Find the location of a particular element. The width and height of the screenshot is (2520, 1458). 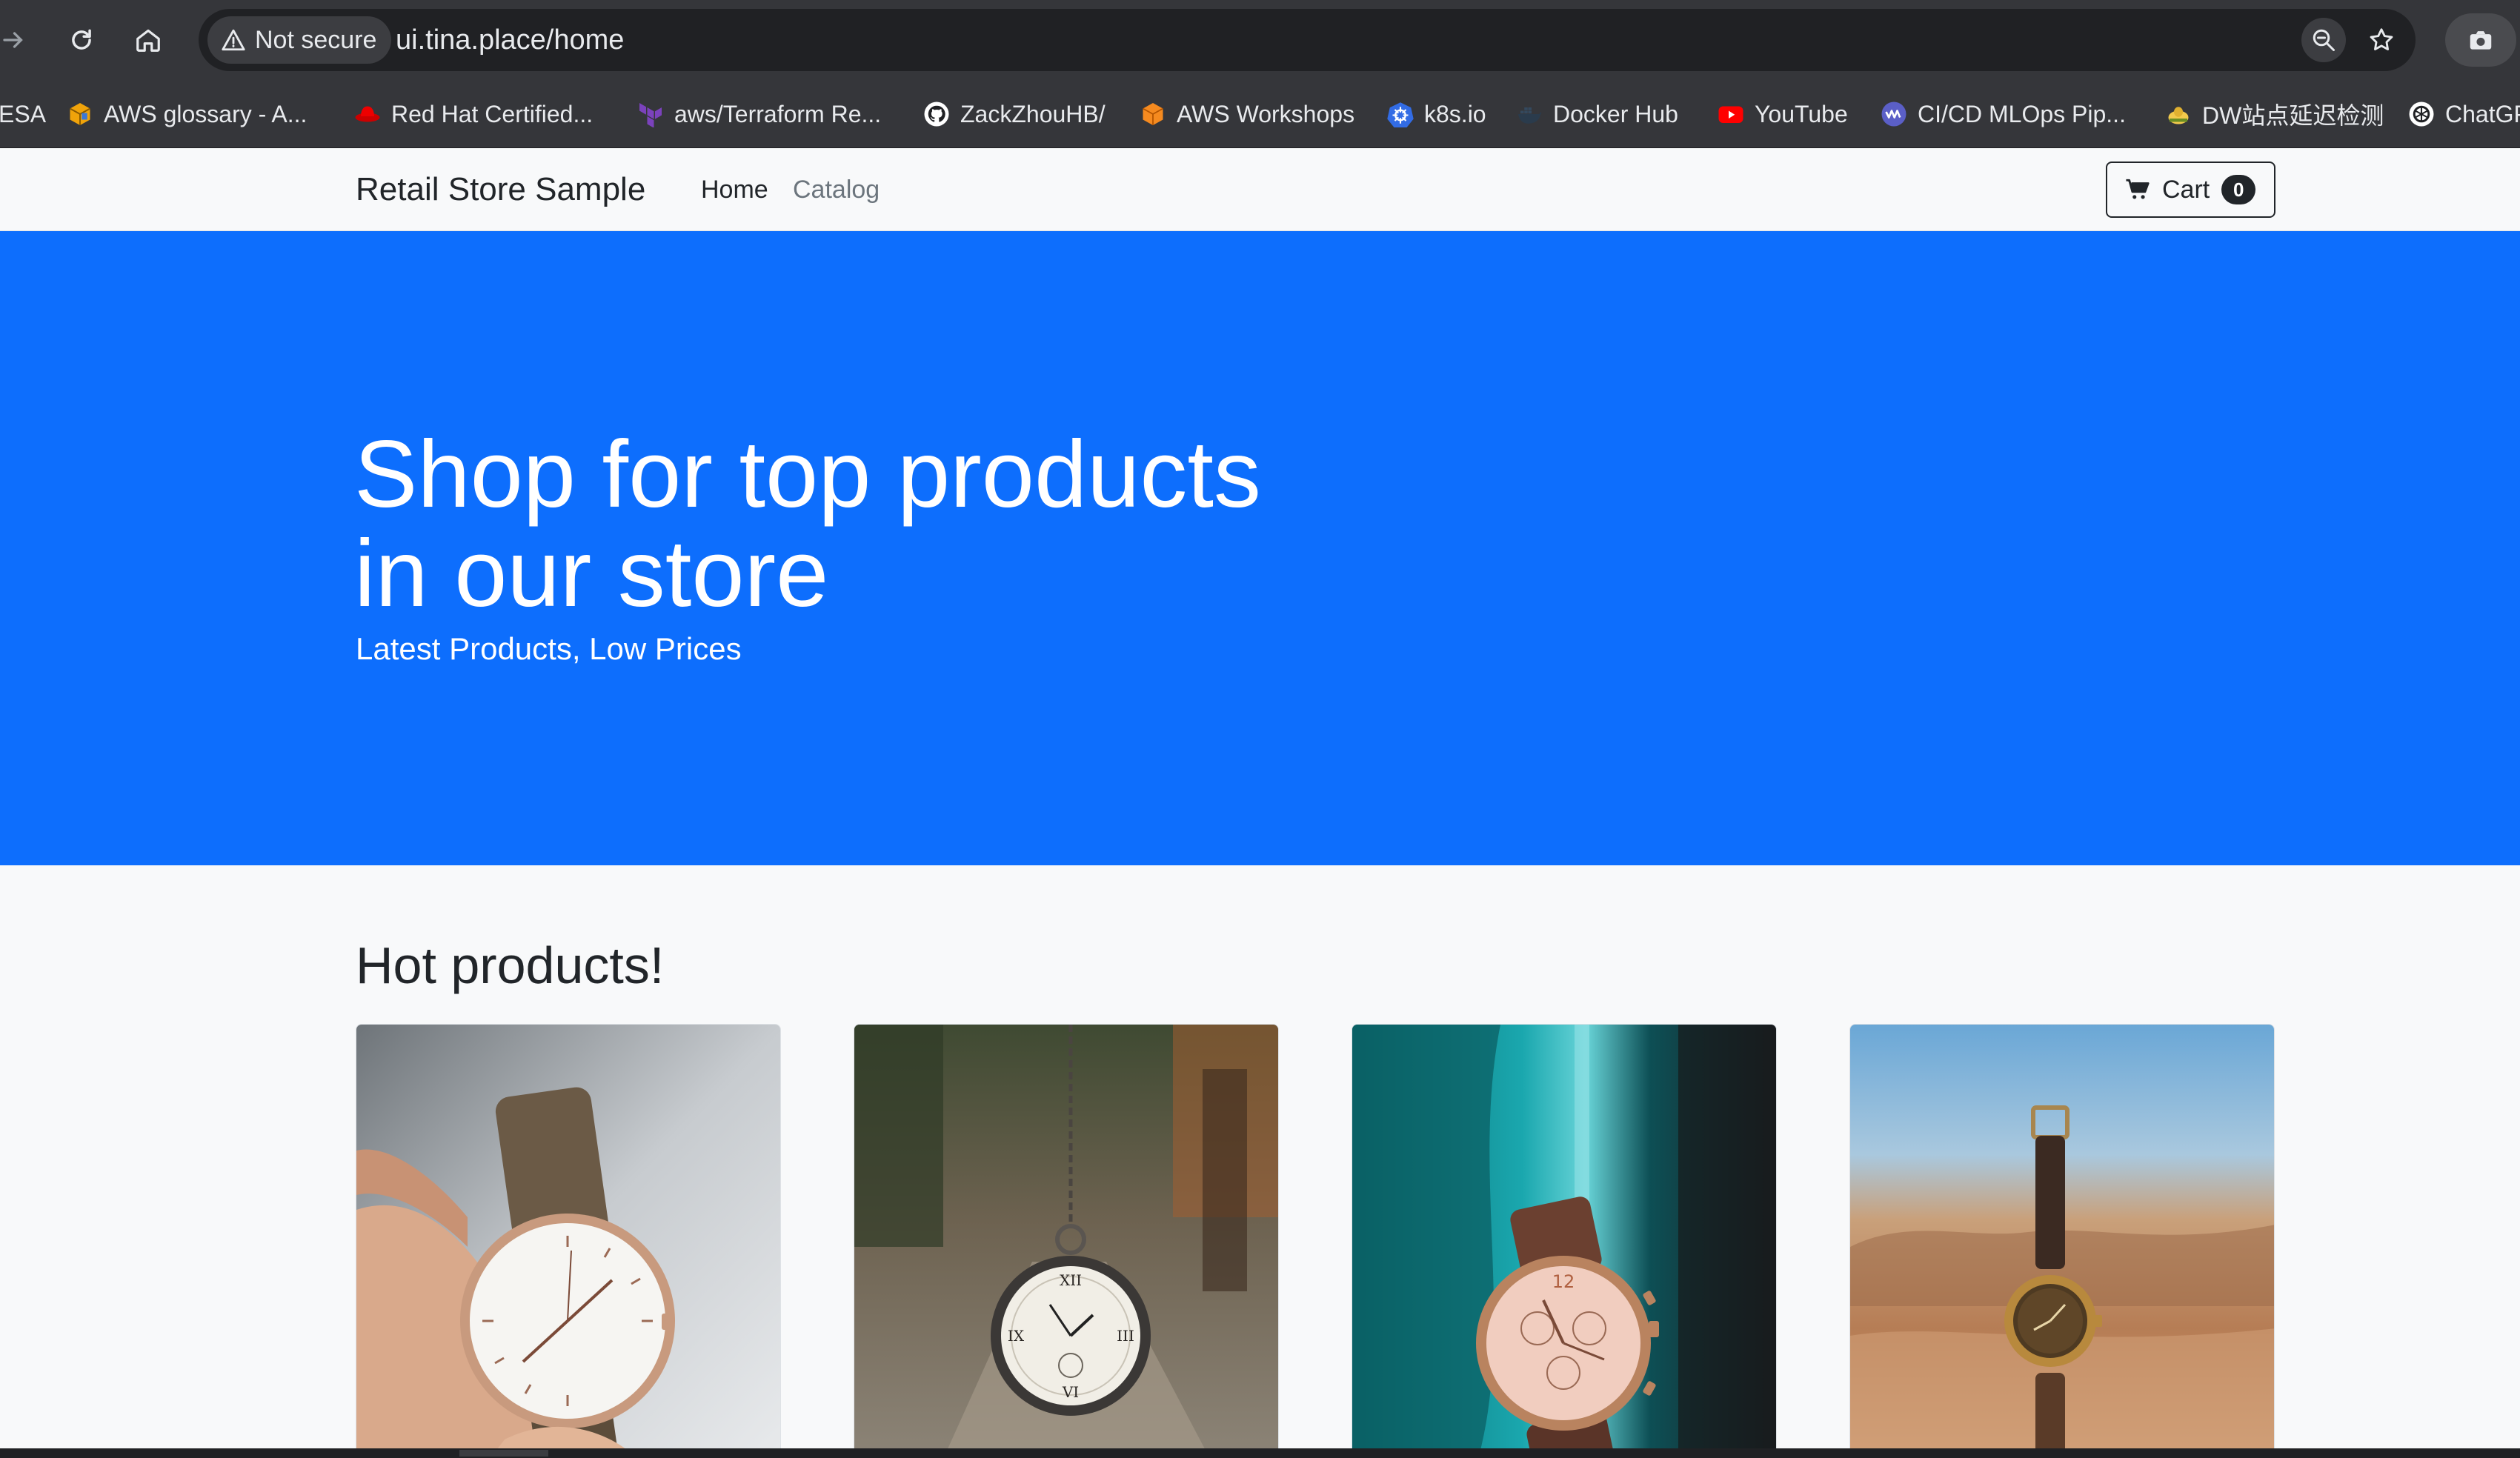

svg-text: VI is located at coordinates (1070, 1392).